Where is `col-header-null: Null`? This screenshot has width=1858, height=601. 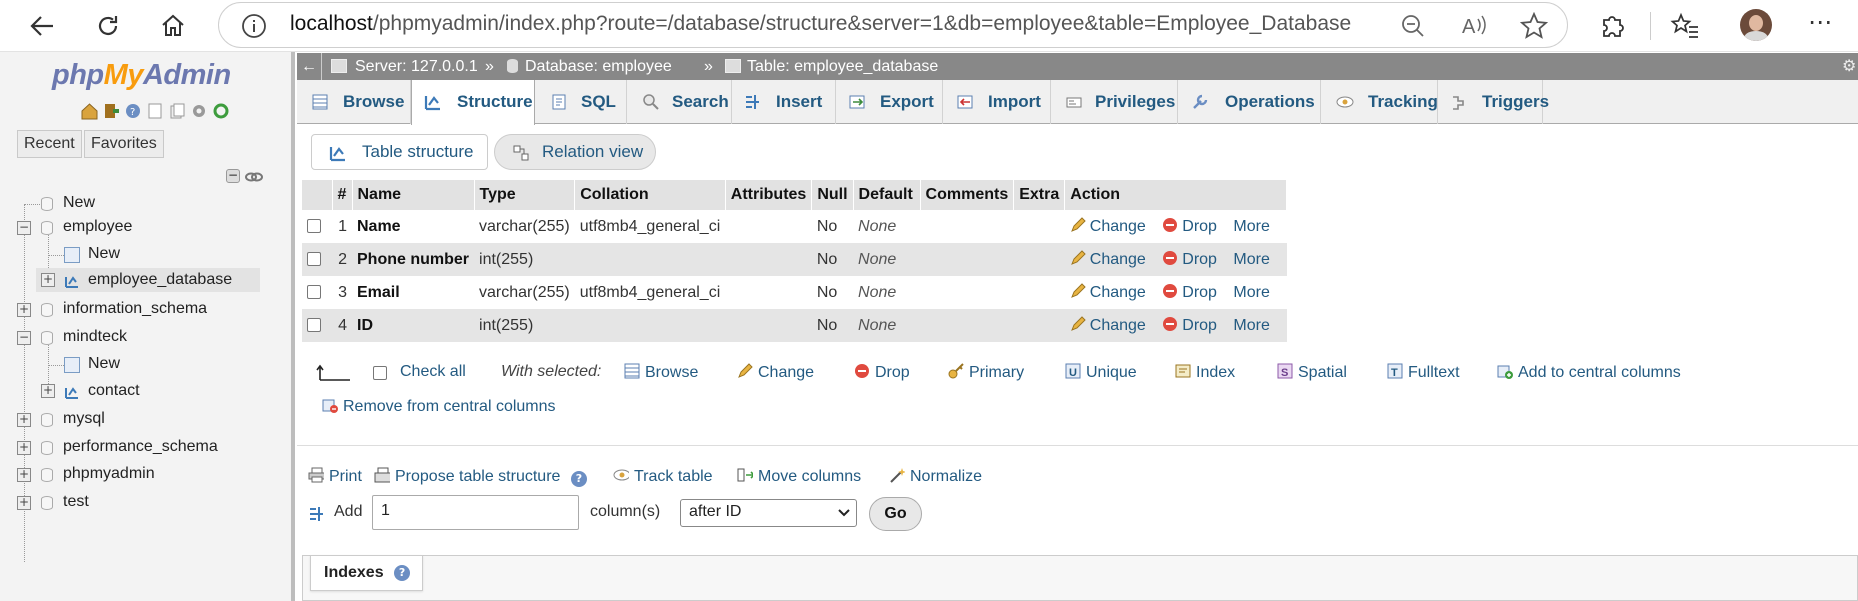
col-header-null: Null is located at coordinates (832, 195).